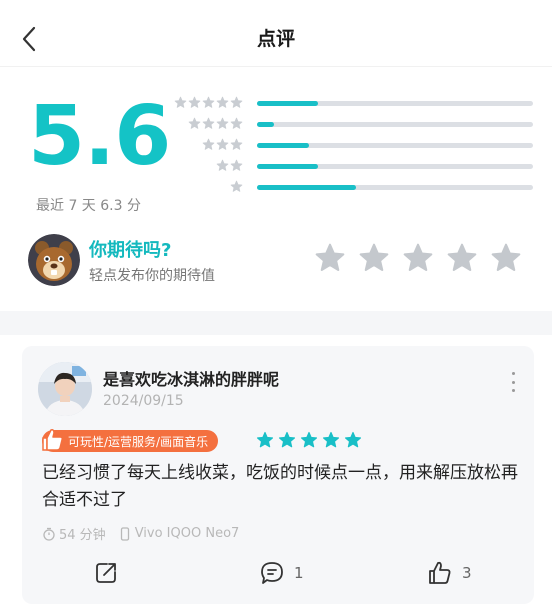  What do you see at coordinates (280, 486) in the screenshot?
I see `review-text: 已经习惯了每天上线收菜，吃饭的时候点一点，用来解压放松再合适不过了` at bounding box center [280, 486].